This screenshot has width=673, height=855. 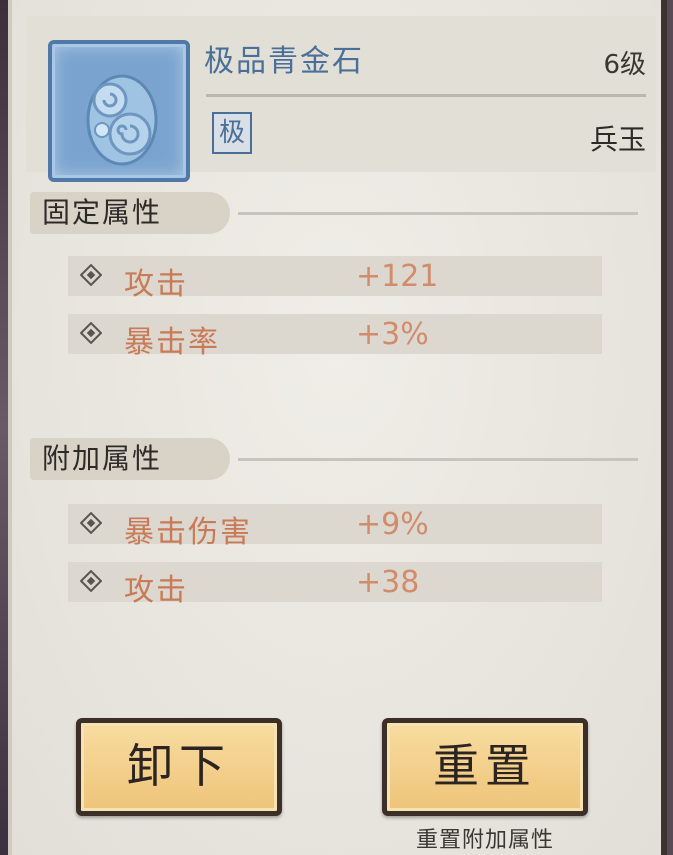 What do you see at coordinates (397, 276) in the screenshot?
I see `stat-value: +121` at bounding box center [397, 276].